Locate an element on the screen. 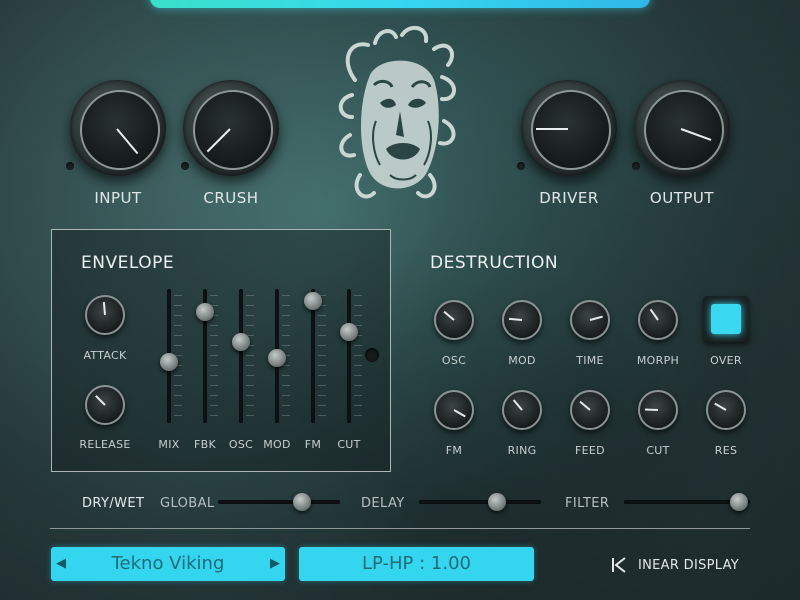  over-button is located at coordinates (726, 319).